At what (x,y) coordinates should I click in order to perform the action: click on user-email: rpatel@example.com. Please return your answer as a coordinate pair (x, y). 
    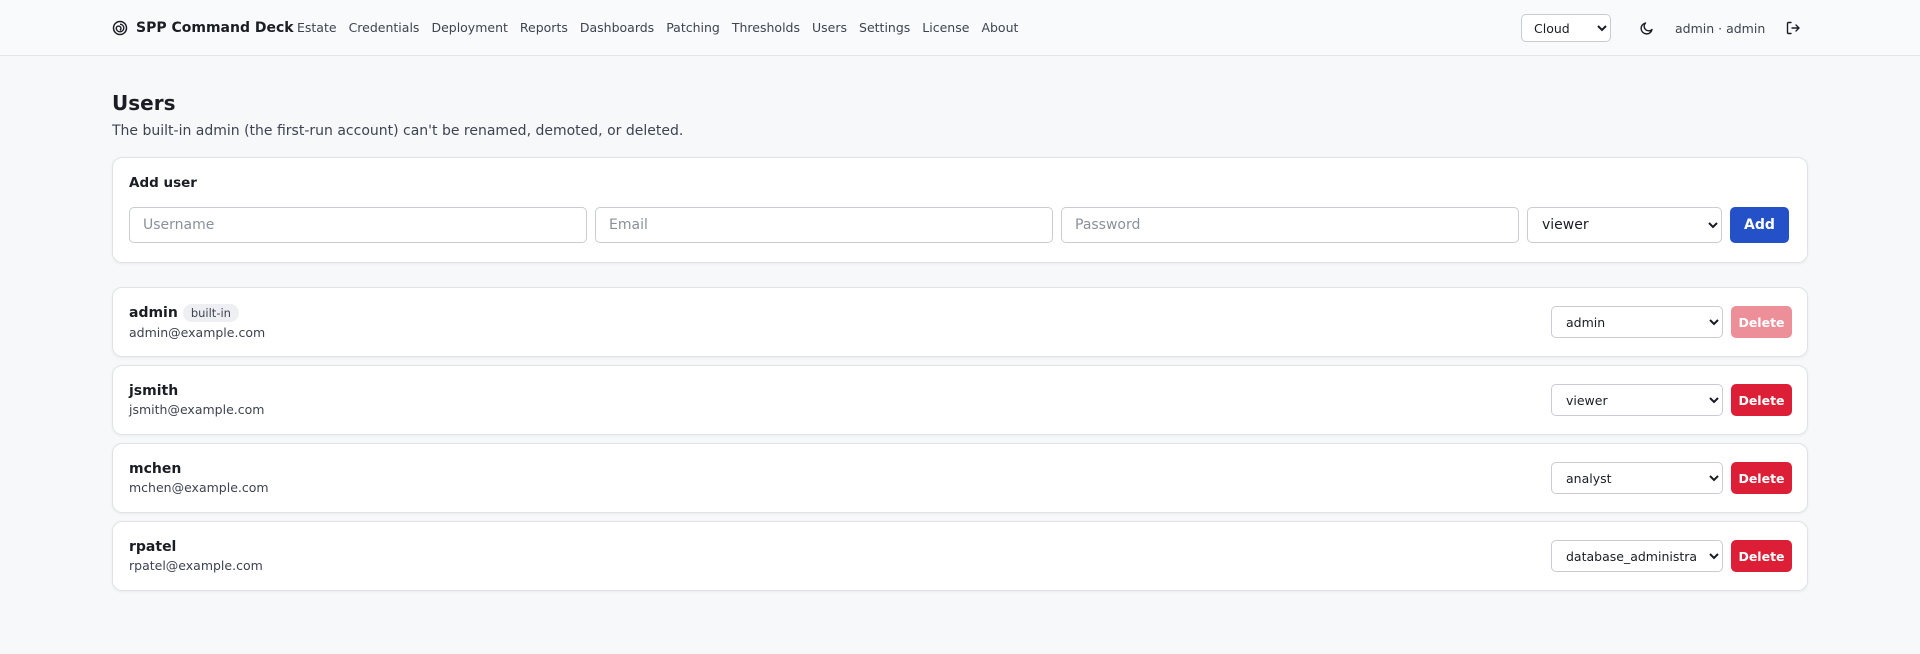
    Looking at the image, I should click on (196, 565).